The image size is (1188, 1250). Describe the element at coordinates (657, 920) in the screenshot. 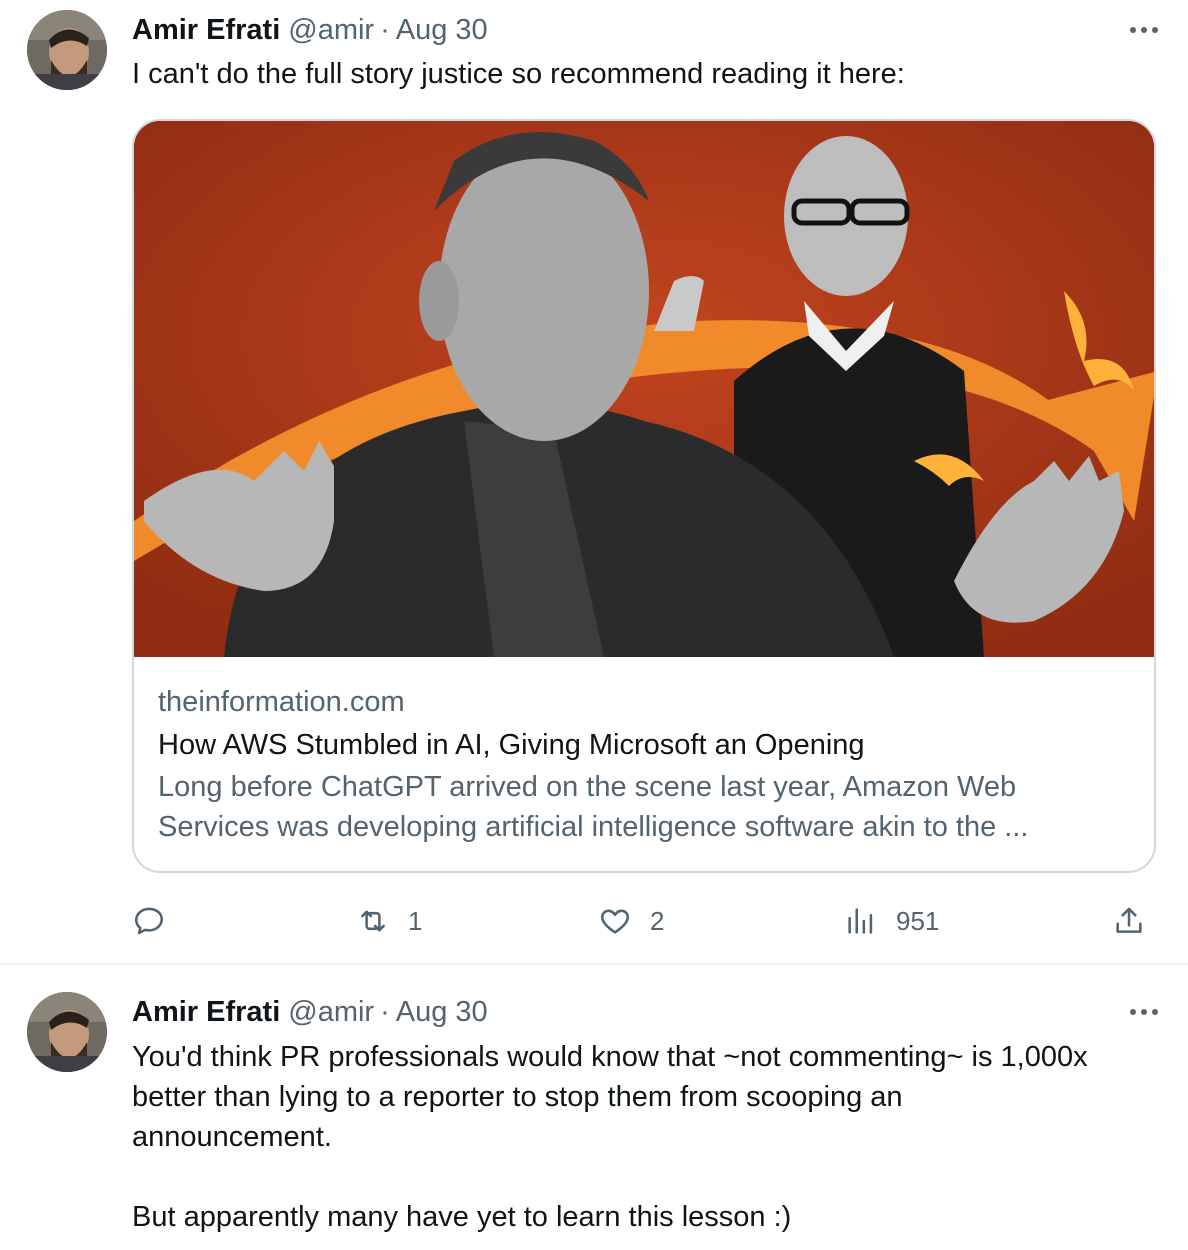

I see `like-count: 2` at that location.